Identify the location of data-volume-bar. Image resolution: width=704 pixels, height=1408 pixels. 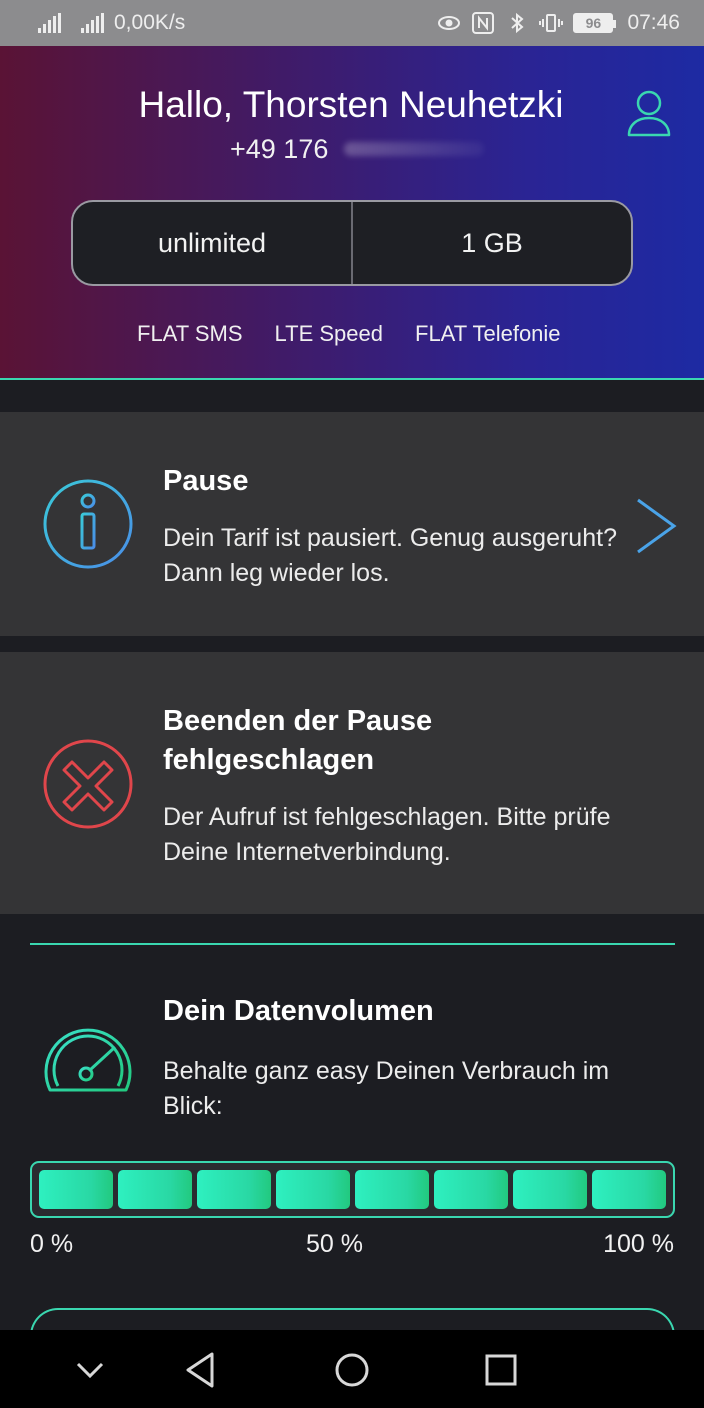
(352, 1189).